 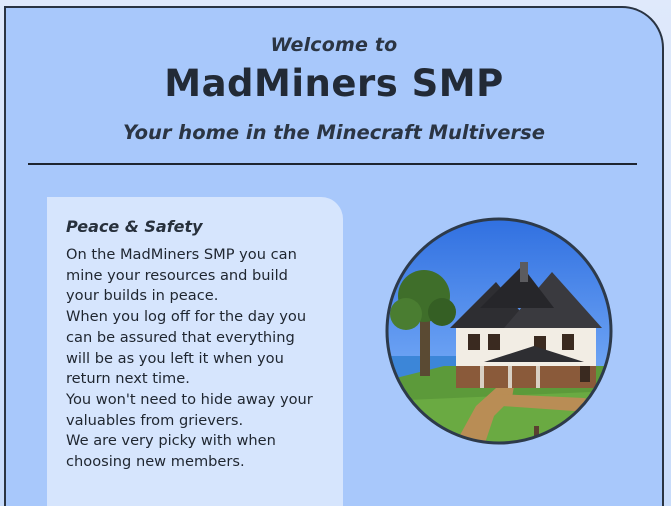 What do you see at coordinates (334, 45) in the screenshot?
I see `welcome-text: Welcome to` at bounding box center [334, 45].